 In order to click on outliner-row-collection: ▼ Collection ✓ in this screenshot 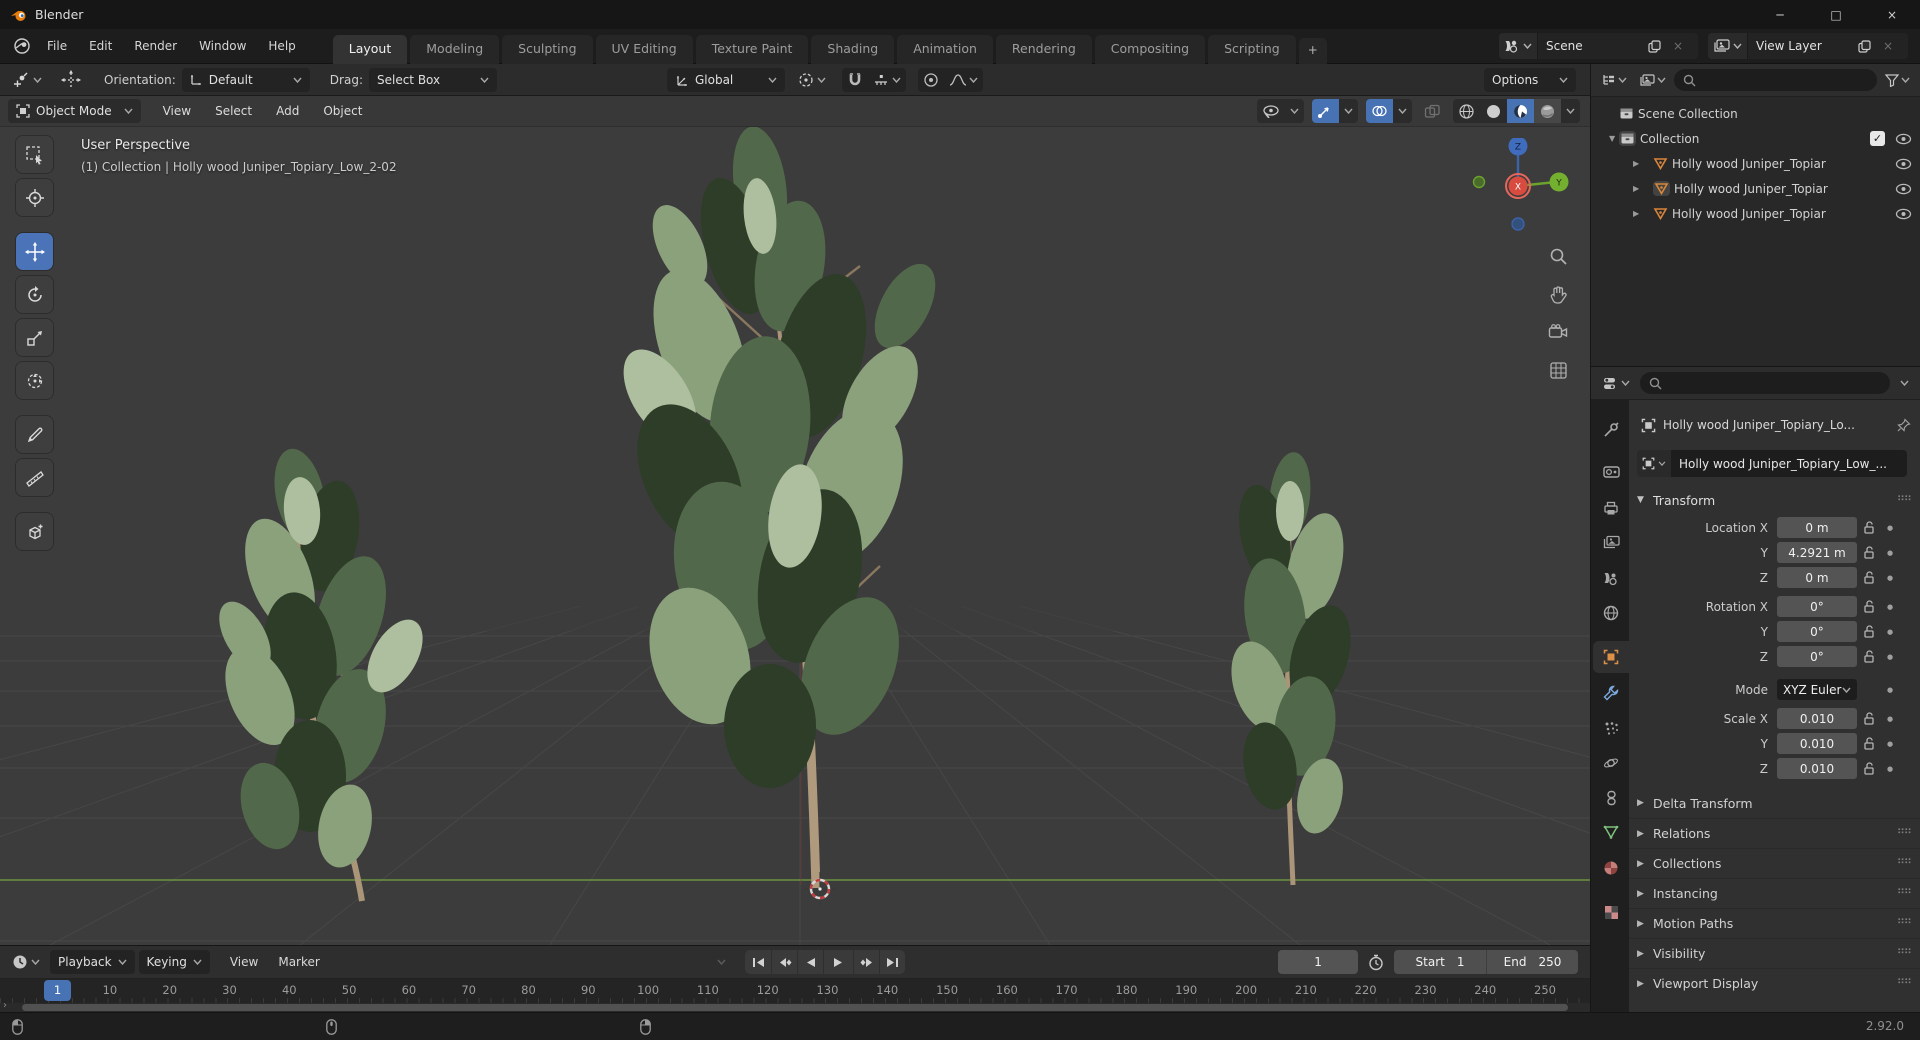, I will do `click(1755, 138)`.